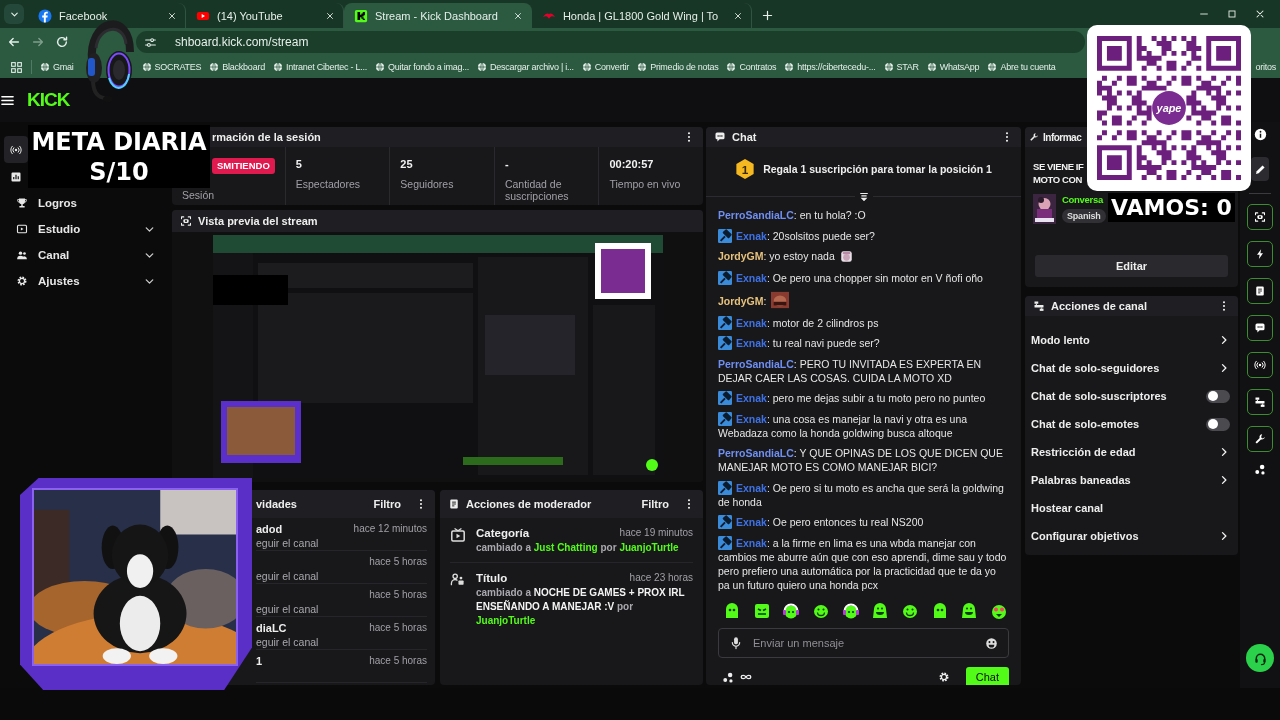  Describe the element at coordinates (1060, 340) in the screenshot. I see `setting-label: Modo lento` at that location.